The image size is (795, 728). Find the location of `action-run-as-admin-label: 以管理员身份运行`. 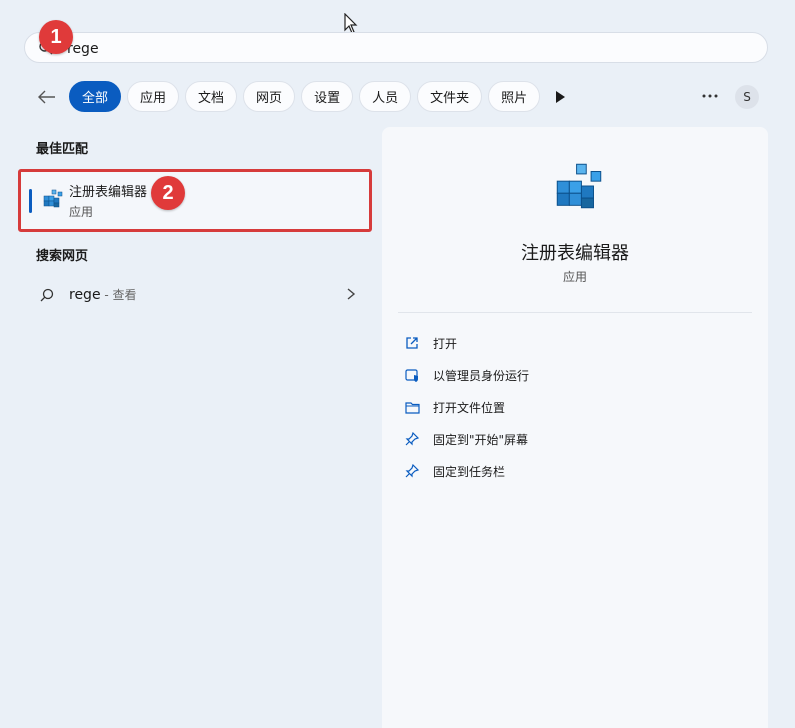

action-run-as-admin-label: 以管理员身份运行 is located at coordinates (481, 375).